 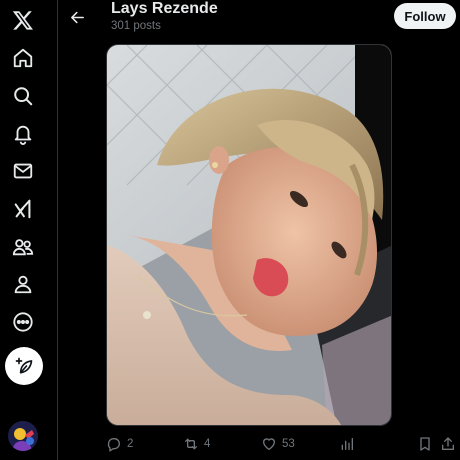 I want to click on repost-icon, so click(x=191, y=444).